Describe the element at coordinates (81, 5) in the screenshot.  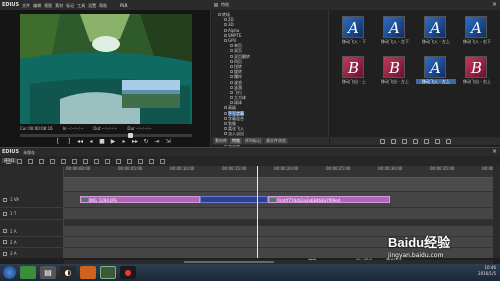
I see `menu-tools: 工具` at that location.